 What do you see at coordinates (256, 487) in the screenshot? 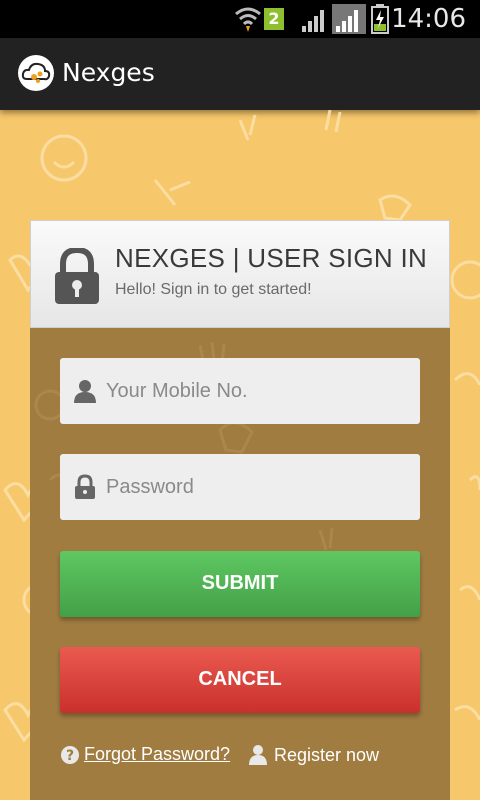
I see `password-input` at bounding box center [256, 487].